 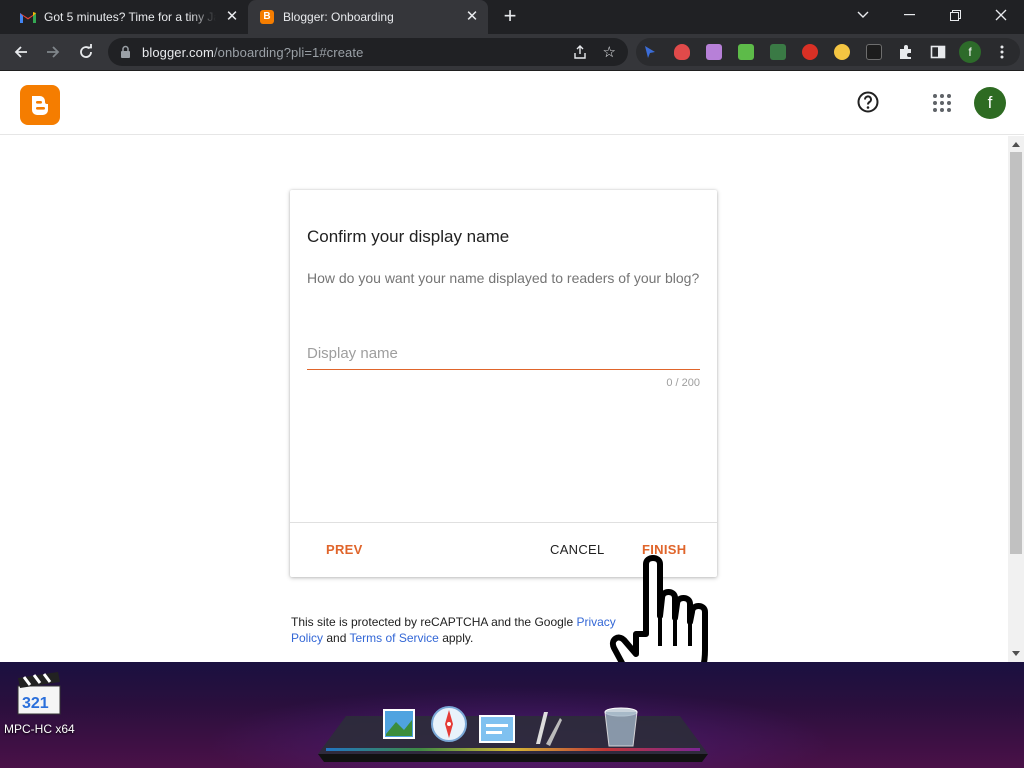 What do you see at coordinates (394, 638) in the screenshot?
I see `terms-of-service-link: Terms of Service` at bounding box center [394, 638].